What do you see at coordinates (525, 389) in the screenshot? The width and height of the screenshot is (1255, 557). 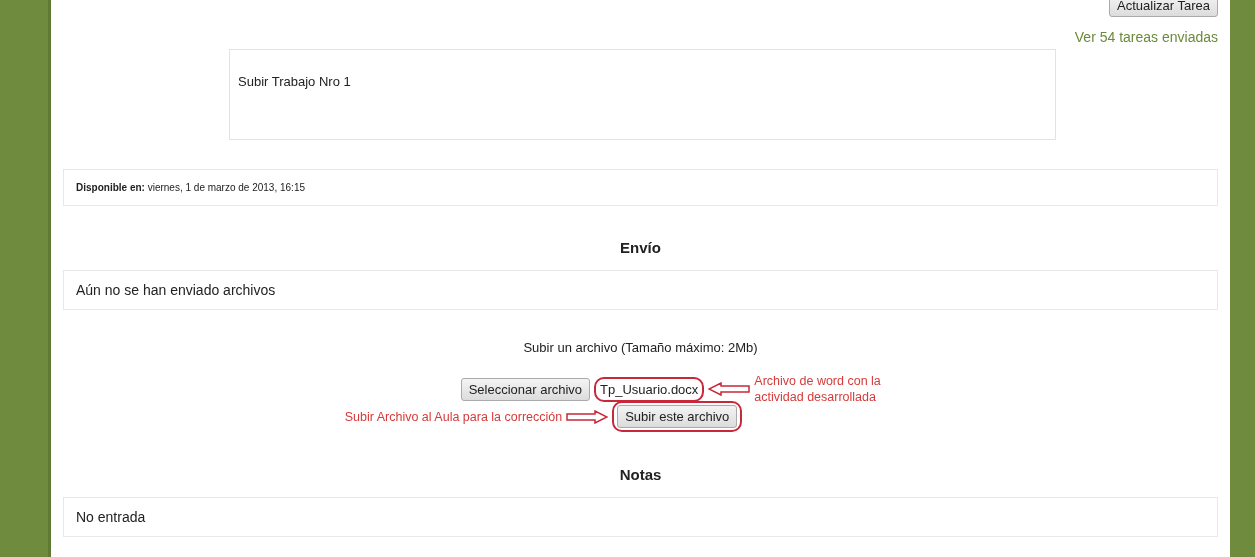 I see `select-file-button: Seleccionar archivo` at bounding box center [525, 389].